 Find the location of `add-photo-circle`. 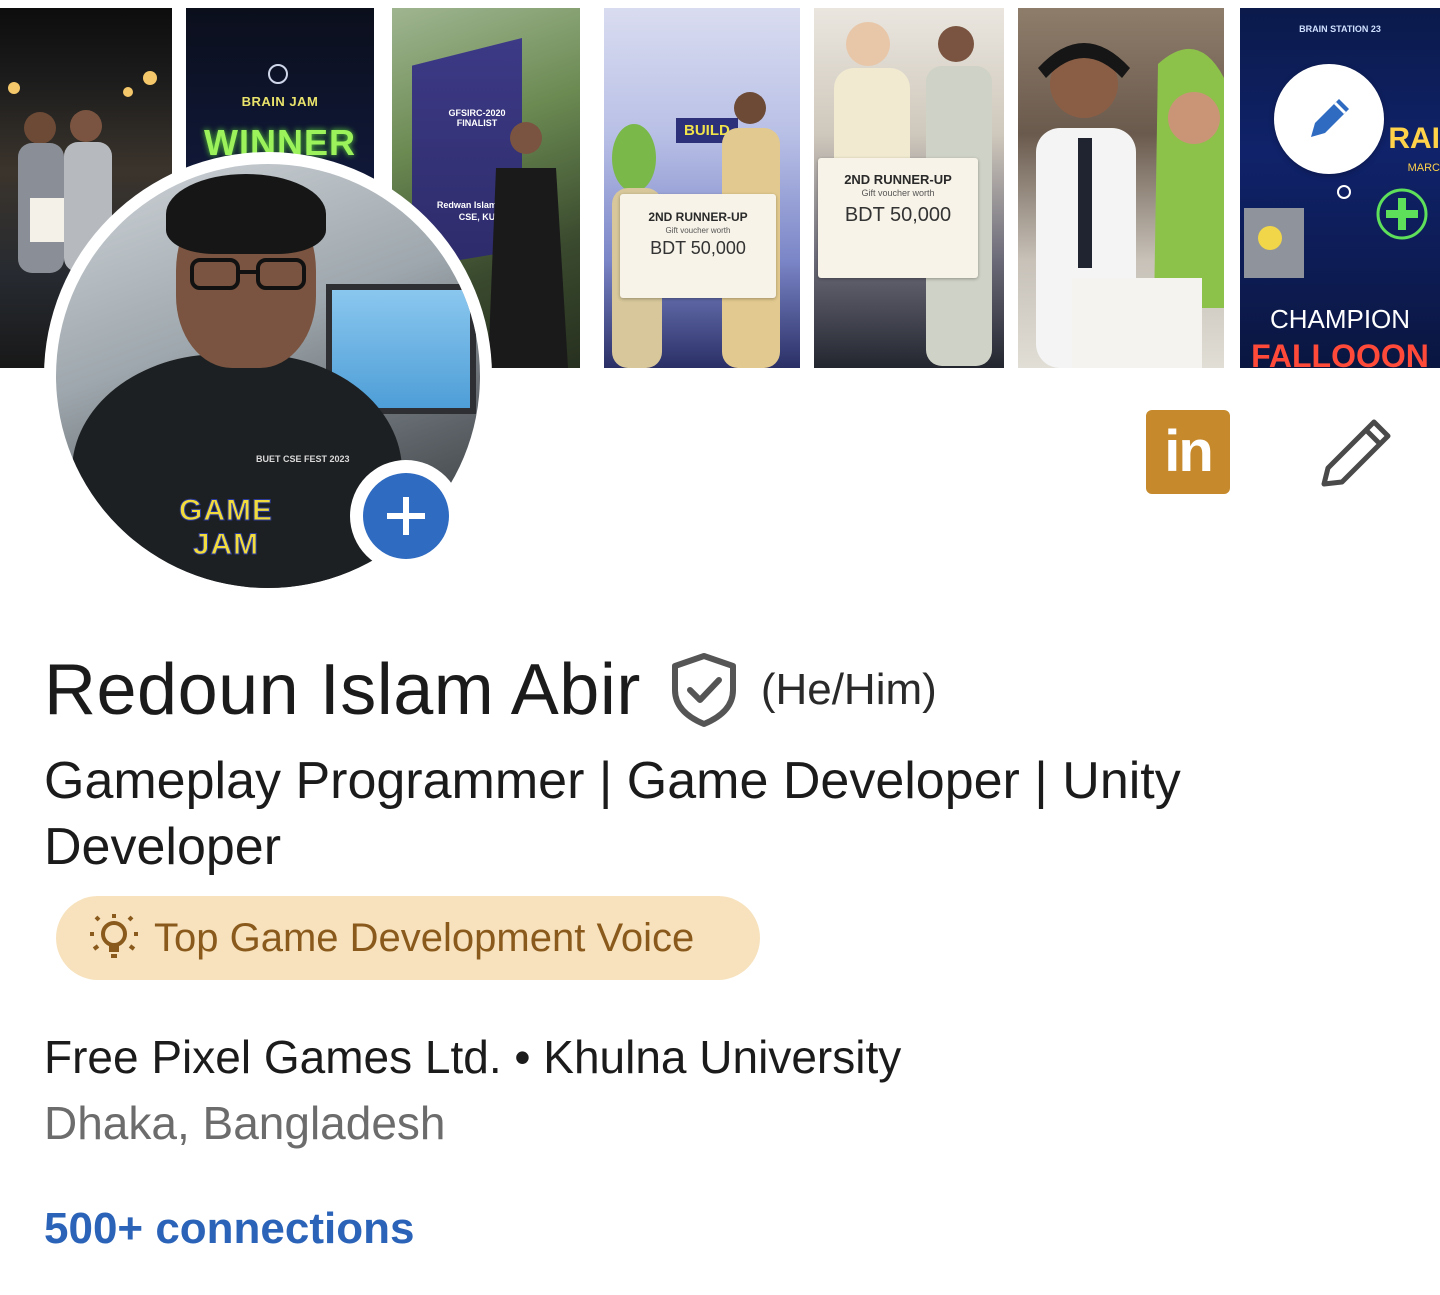

add-photo-circle is located at coordinates (406, 516).